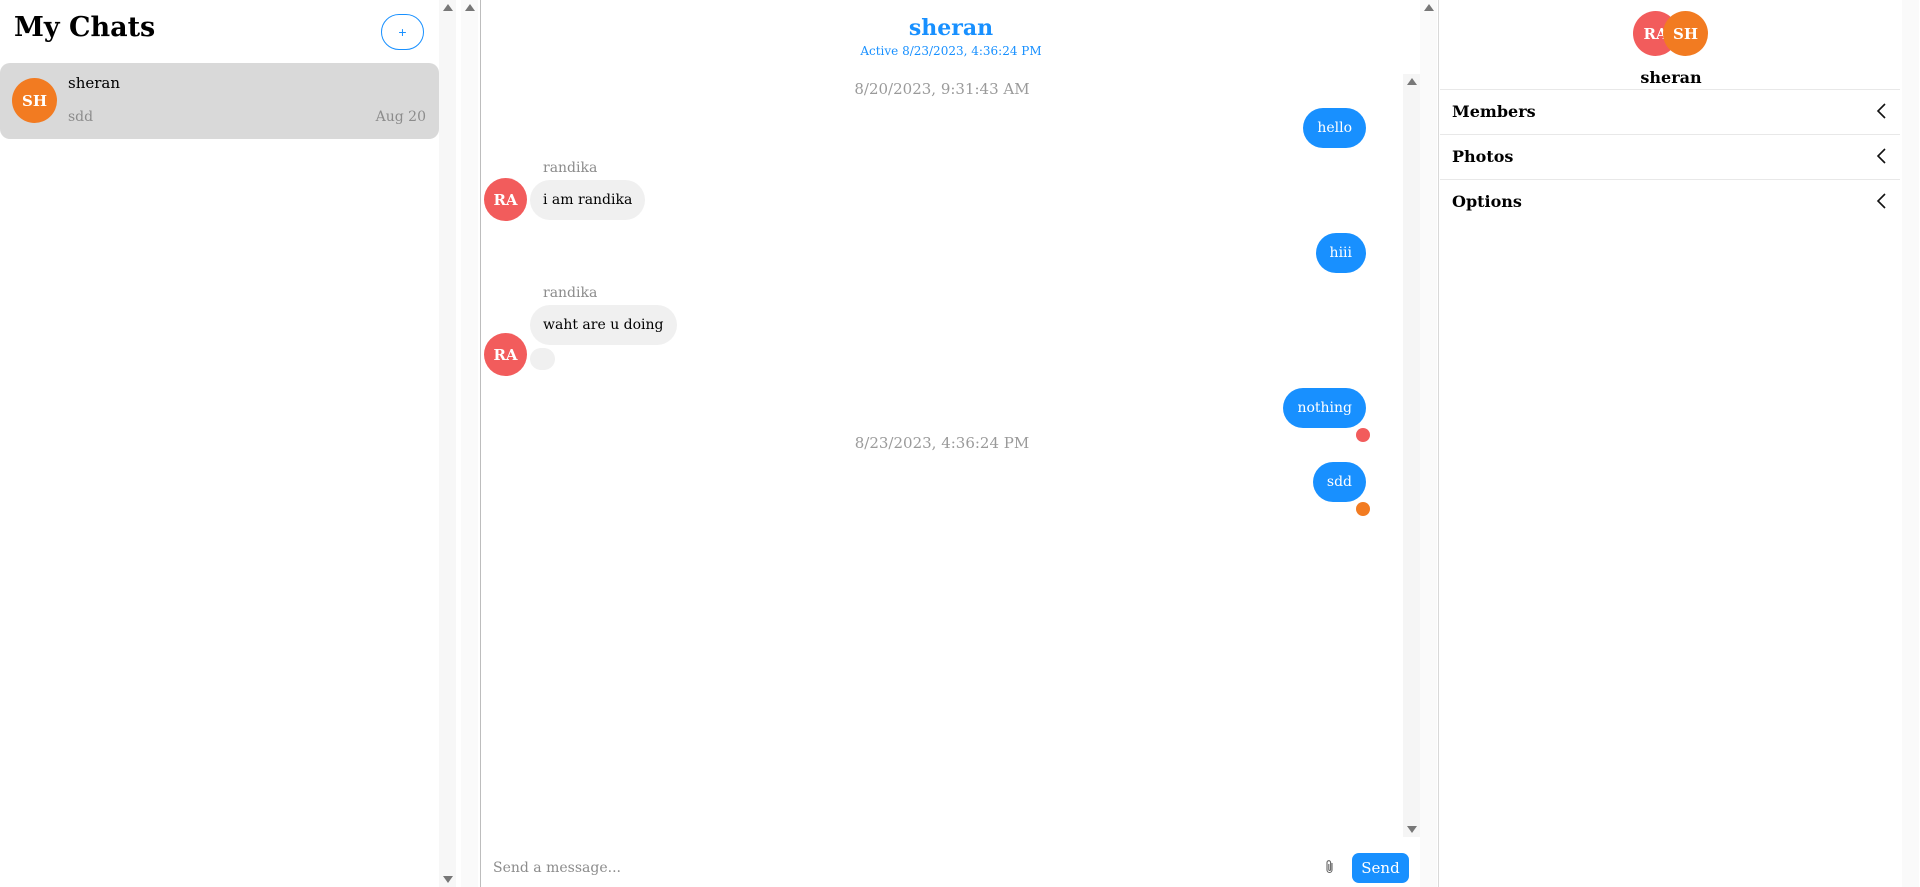 The height and width of the screenshot is (887, 1920). What do you see at coordinates (1428, 443) in the screenshot?
I see `conversation-scrollbar` at bounding box center [1428, 443].